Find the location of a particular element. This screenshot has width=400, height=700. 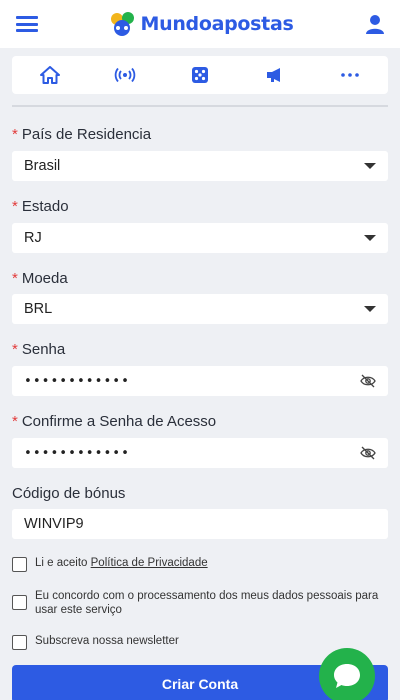

country-select: Brasil is located at coordinates (200, 166).